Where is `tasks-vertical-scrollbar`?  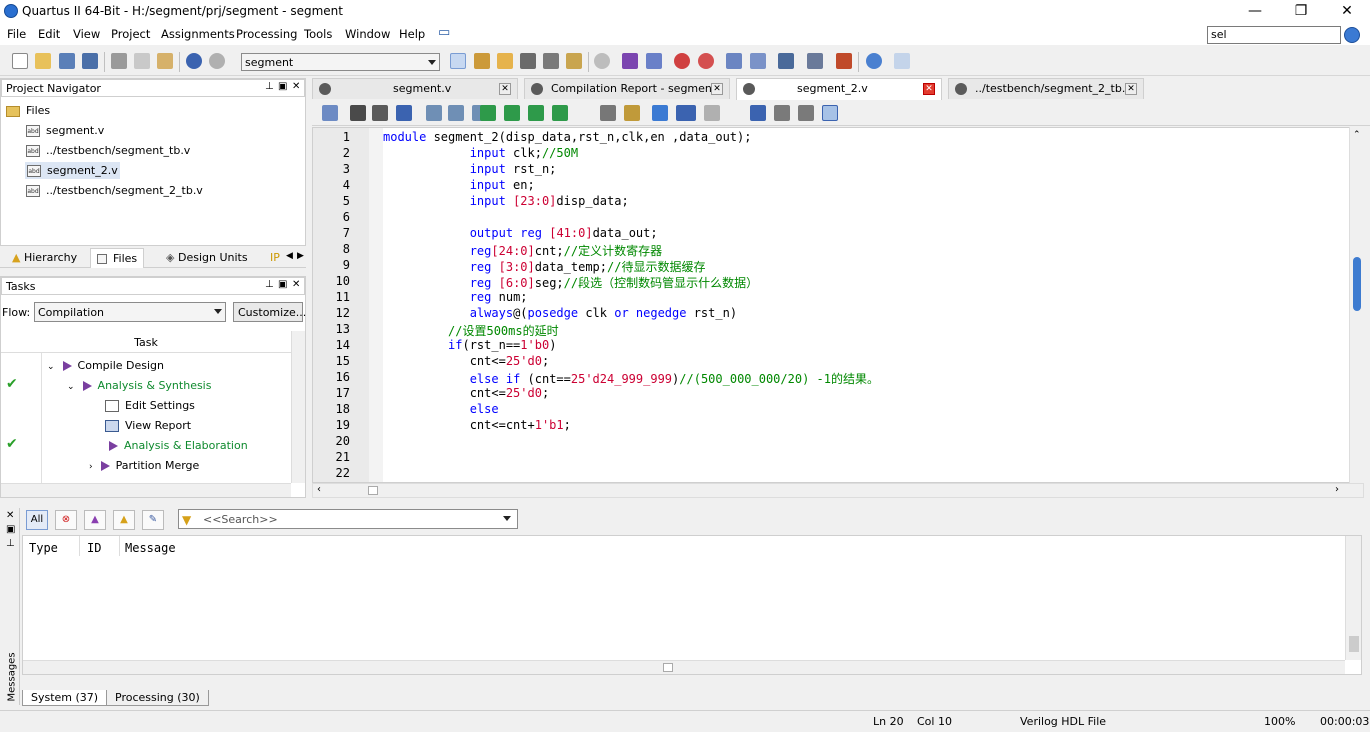
tasks-vertical-scrollbar is located at coordinates (298, 407).